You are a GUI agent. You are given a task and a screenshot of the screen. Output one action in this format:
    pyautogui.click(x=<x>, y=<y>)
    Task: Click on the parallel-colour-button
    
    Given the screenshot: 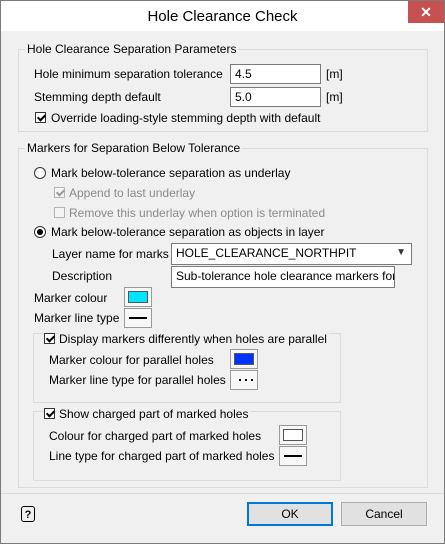 What is the action you would take?
    pyautogui.click(x=244, y=359)
    